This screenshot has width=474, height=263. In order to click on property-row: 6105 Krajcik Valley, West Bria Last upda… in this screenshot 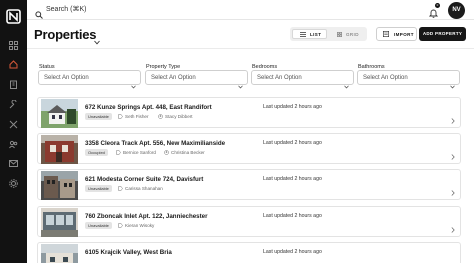, I will do `click(249, 252)`.